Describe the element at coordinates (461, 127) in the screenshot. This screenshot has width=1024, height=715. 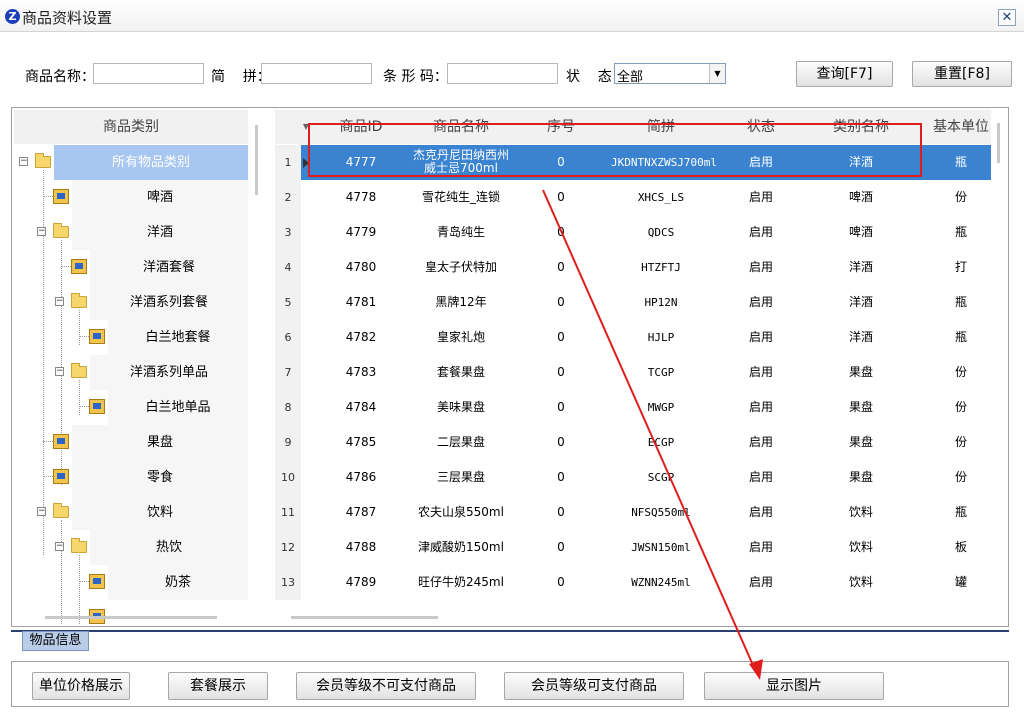
I see `column-header-name: 商品名称` at that location.